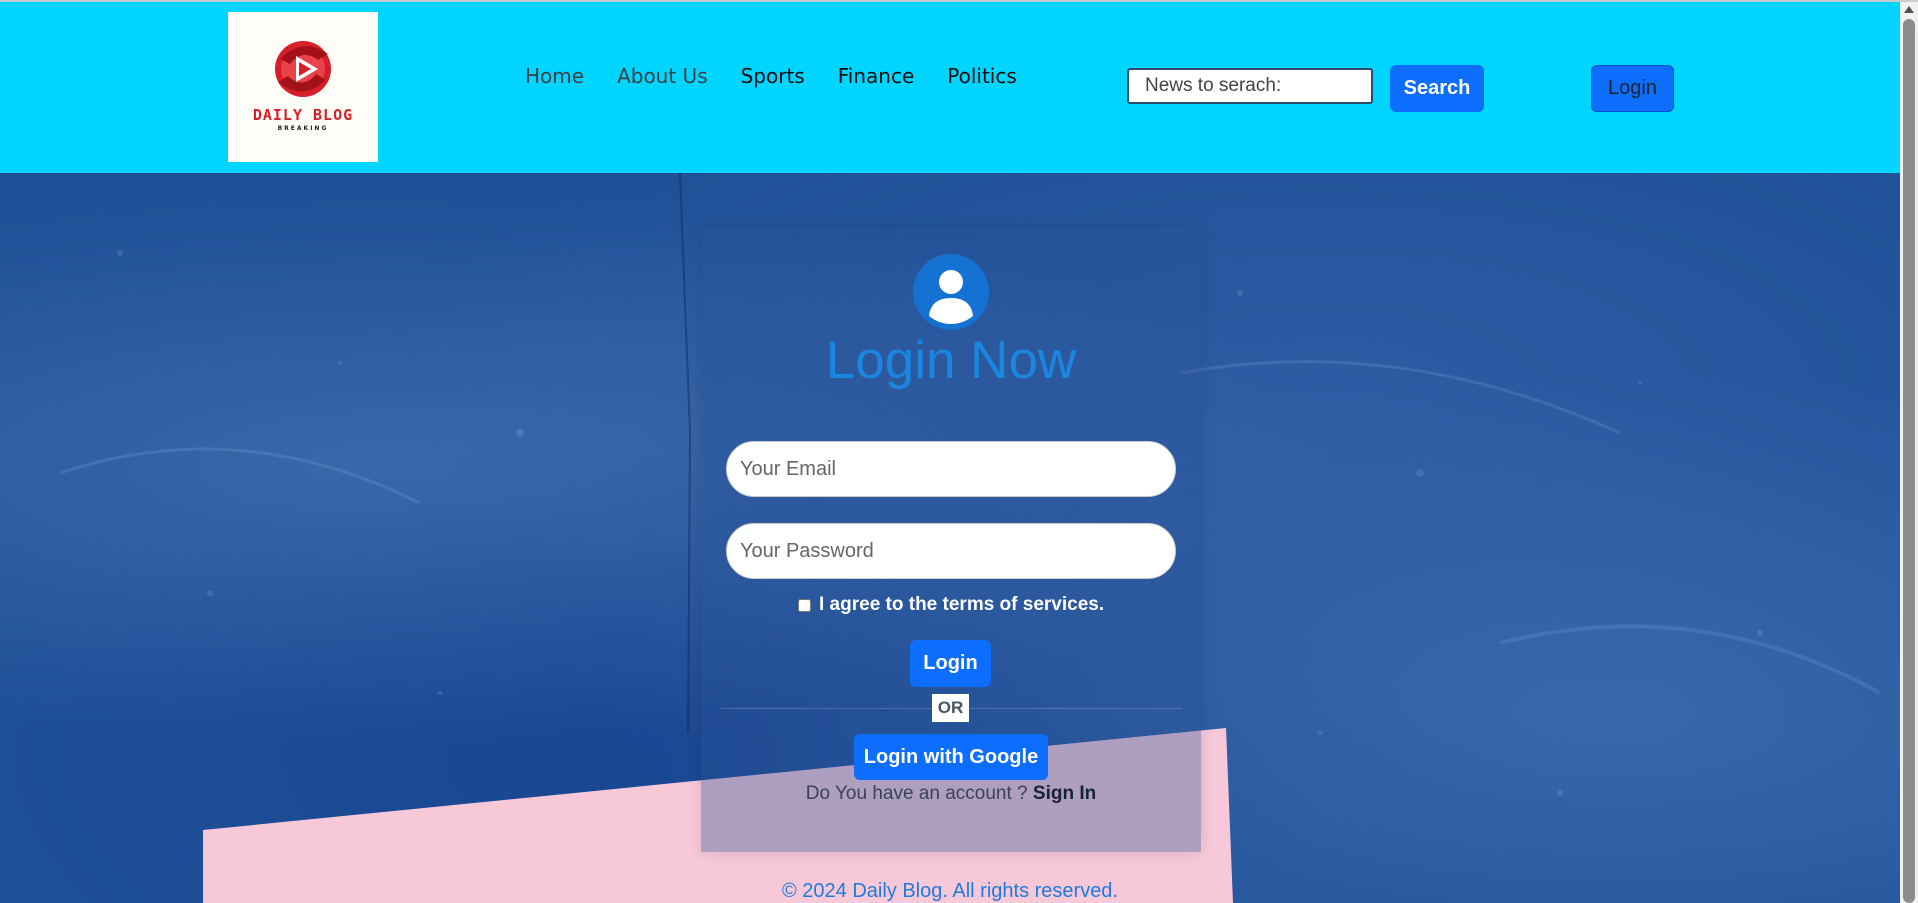  I want to click on nav-home: Home, so click(554, 76).